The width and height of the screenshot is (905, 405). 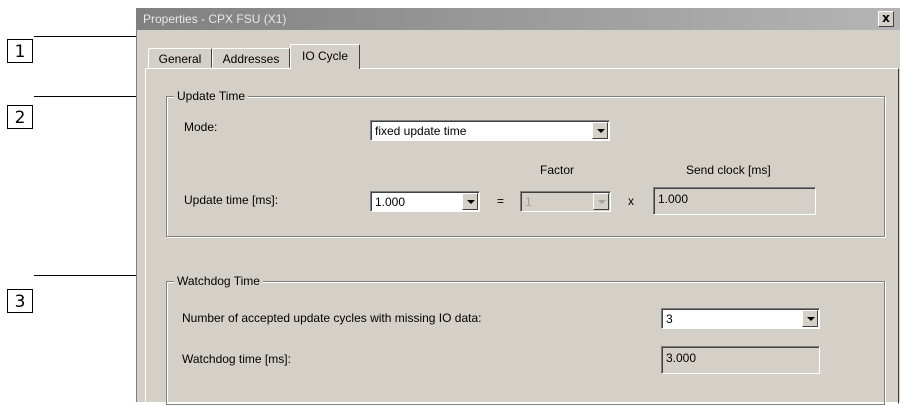 I want to click on factor-select: 1, so click(x=565, y=201).